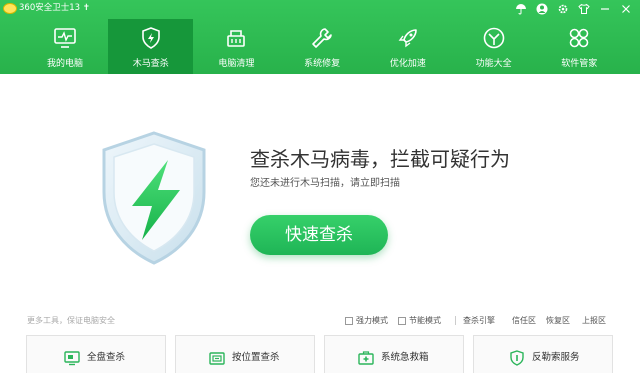  What do you see at coordinates (405, 357) in the screenshot?
I see `first-aid-label: 系统急救箱` at bounding box center [405, 357].